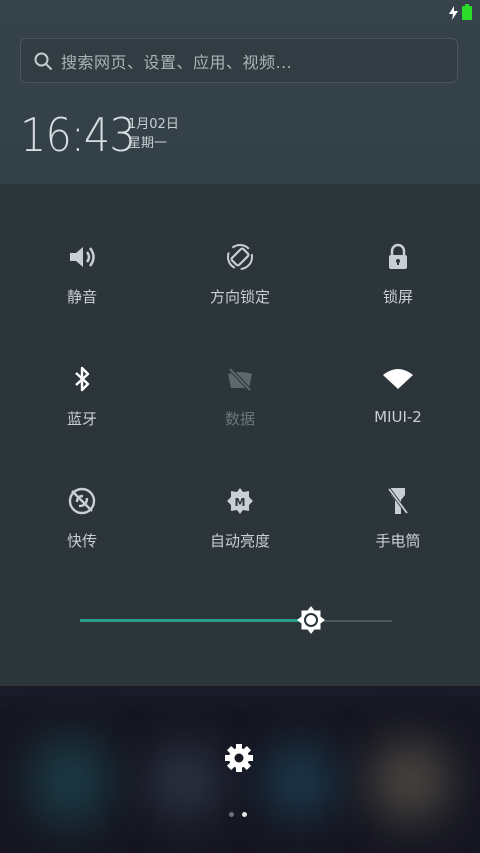 The height and width of the screenshot is (853, 480). What do you see at coordinates (240, 529) in the screenshot?
I see `toggle-auto-brightness: M 自动亮度` at bounding box center [240, 529].